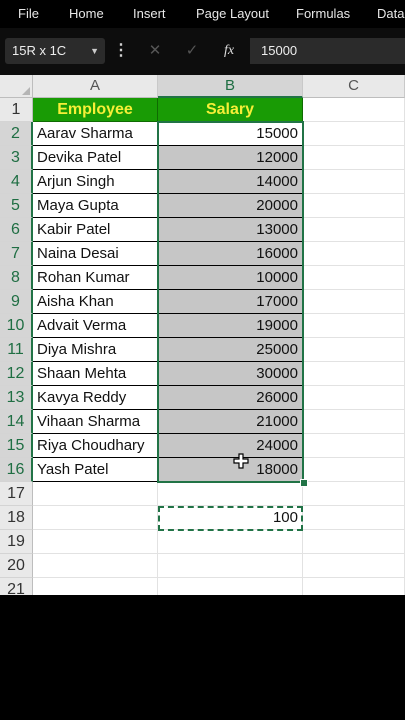 The height and width of the screenshot is (720, 405). What do you see at coordinates (95, 86) in the screenshot?
I see `column-header-a: A` at bounding box center [95, 86].